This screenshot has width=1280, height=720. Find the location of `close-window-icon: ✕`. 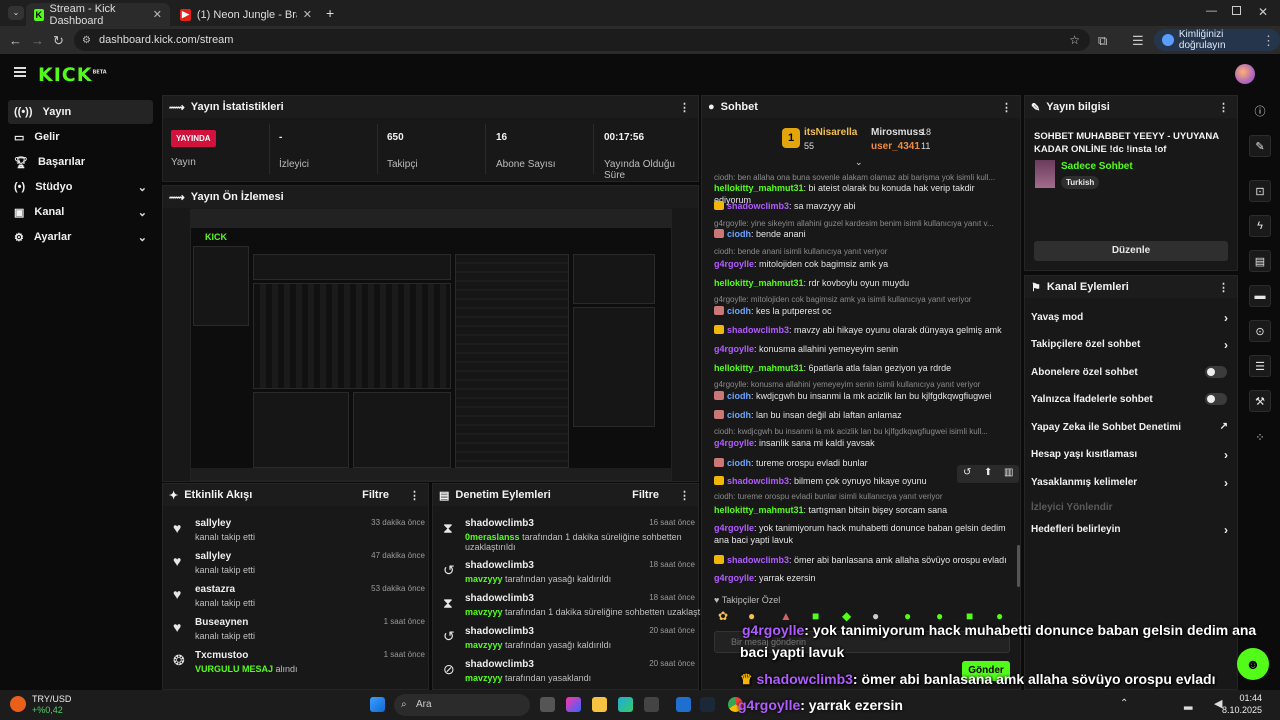

close-window-icon: ✕ is located at coordinates (1263, 12).